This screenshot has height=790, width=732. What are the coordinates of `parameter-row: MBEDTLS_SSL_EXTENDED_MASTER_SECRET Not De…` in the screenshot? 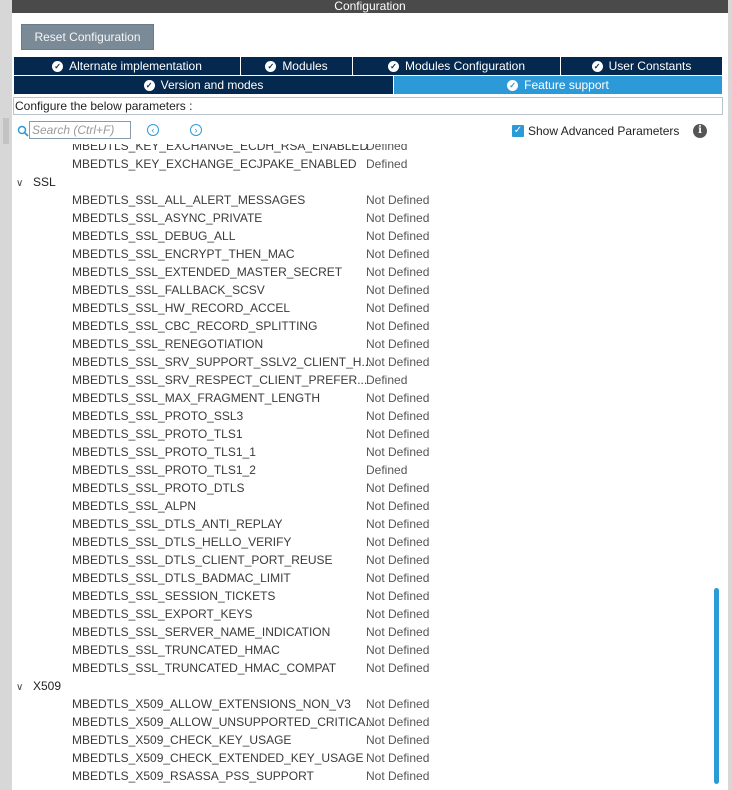 It's located at (362, 272).